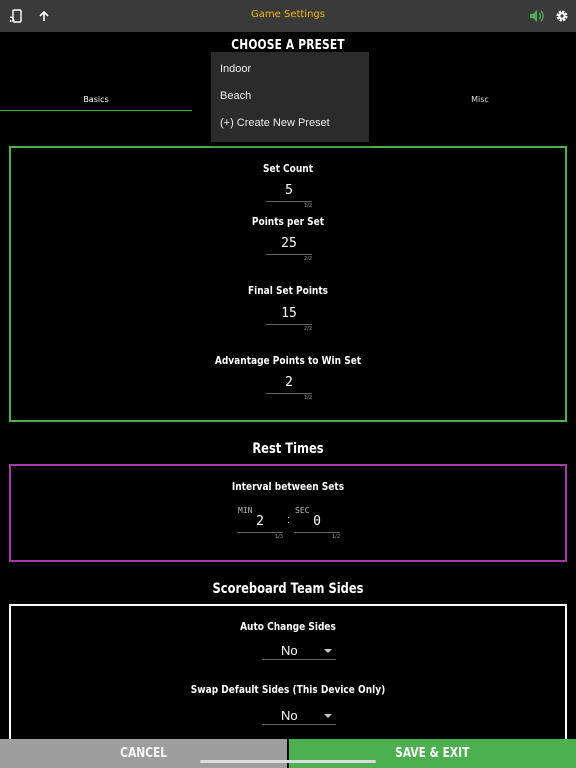  I want to click on interval-between-sets-label: Interval between Sets, so click(288, 486).